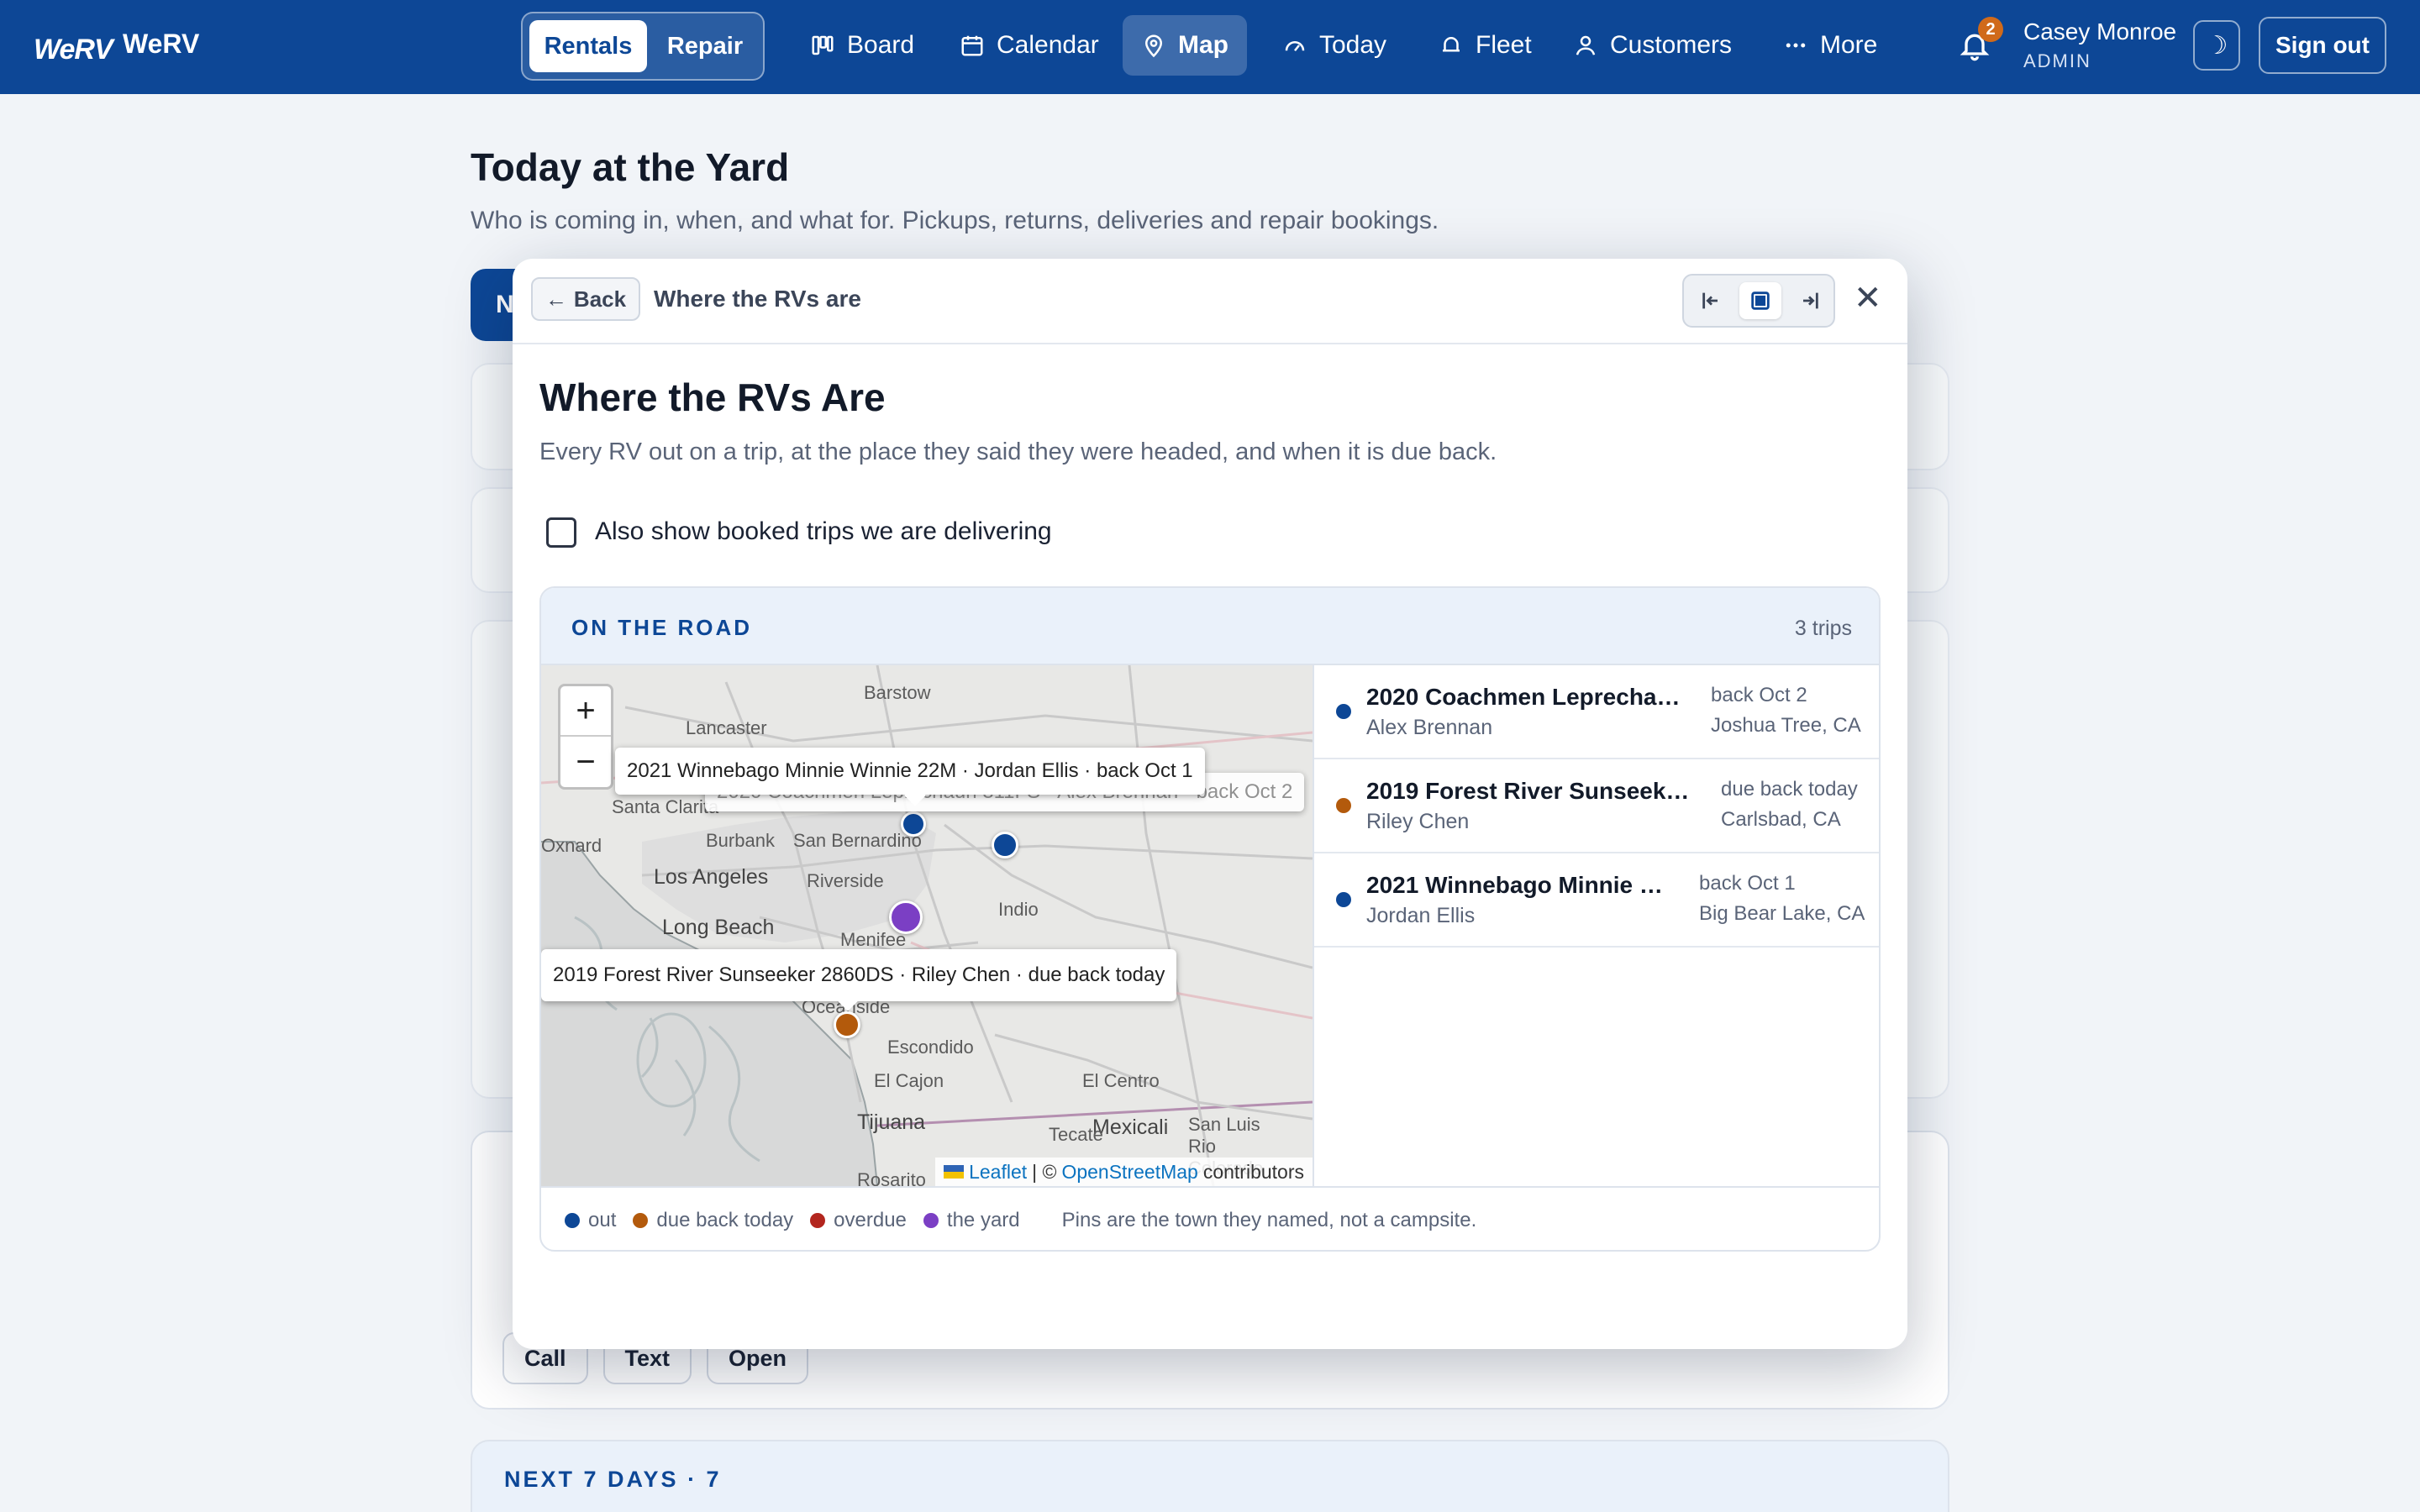 The height and width of the screenshot is (1512, 2420). What do you see at coordinates (983, 1220) in the screenshot?
I see `legend-label: the yard` at bounding box center [983, 1220].